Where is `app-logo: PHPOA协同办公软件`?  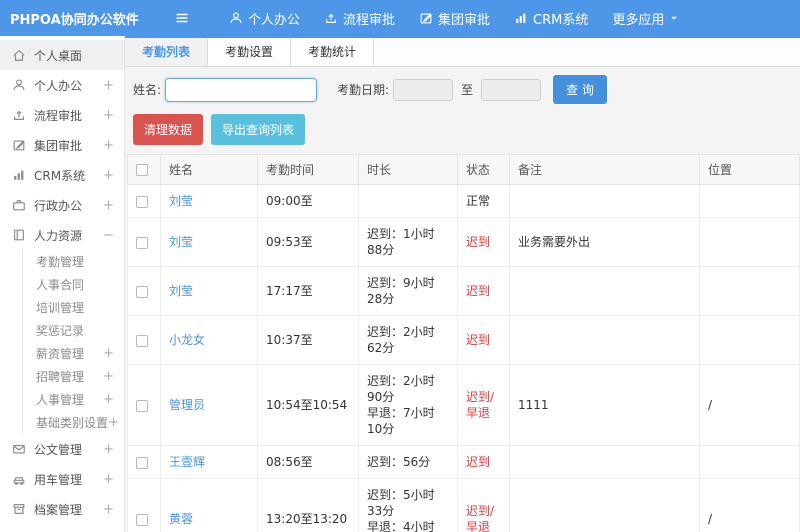 app-logo: PHPOA协同办公软件 is located at coordinates (74, 20).